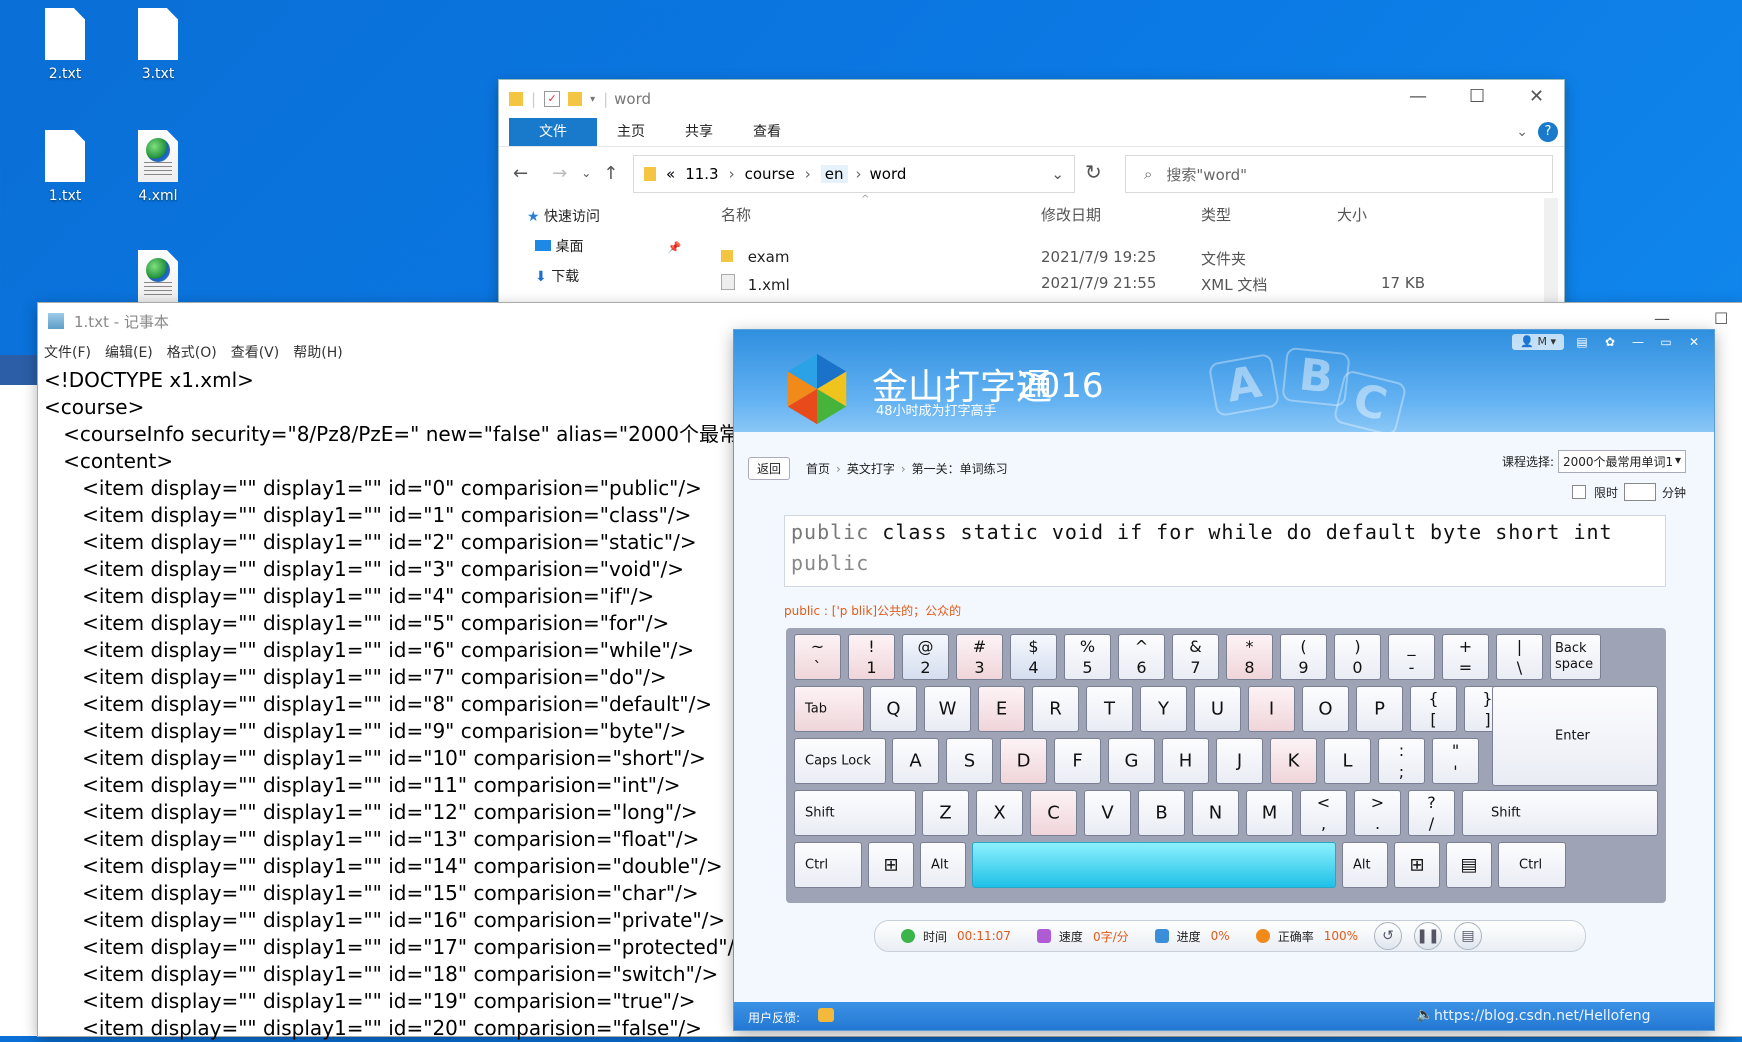 Image resolution: width=1742 pixels, height=1042 pixels. Describe the element at coordinates (1293, 761) in the screenshot. I see `key-K: K` at that location.